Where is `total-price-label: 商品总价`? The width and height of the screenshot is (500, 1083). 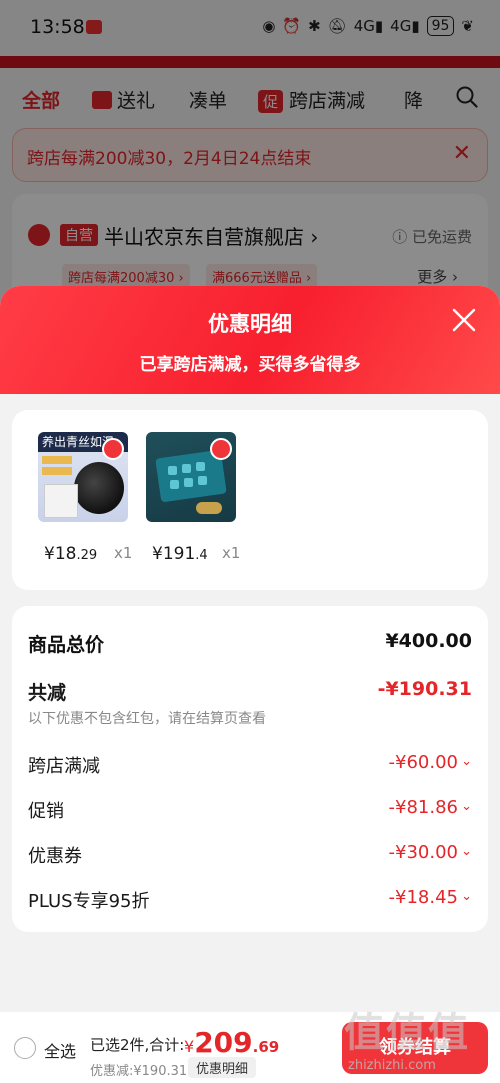 total-price-label: 商品总价 is located at coordinates (66, 645).